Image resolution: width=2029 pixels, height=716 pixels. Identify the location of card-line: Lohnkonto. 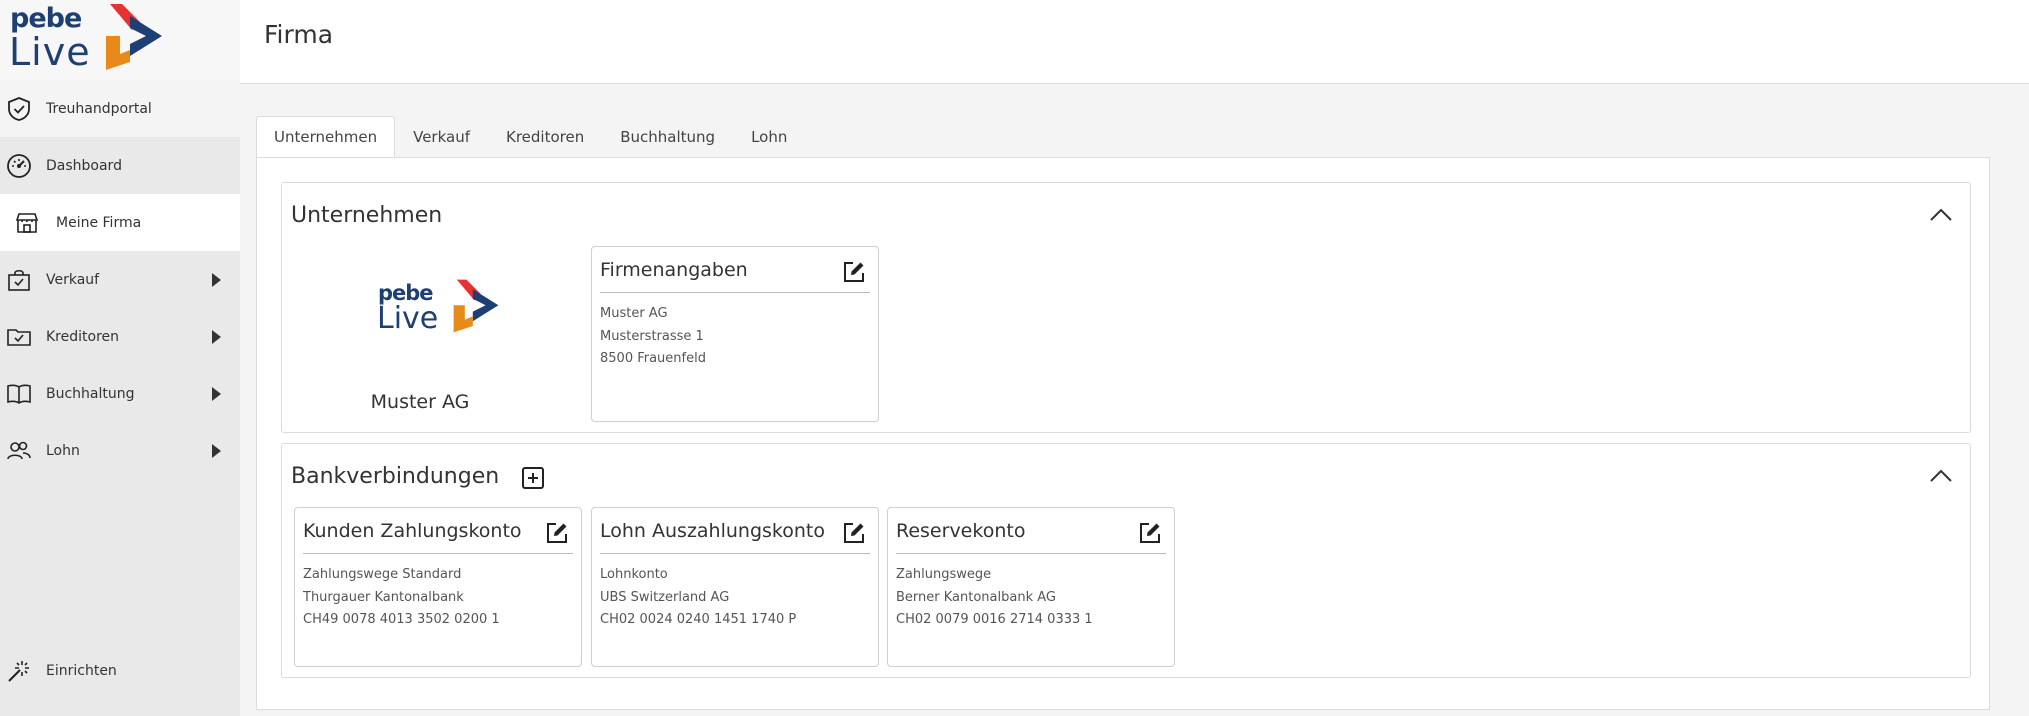
(634, 574).